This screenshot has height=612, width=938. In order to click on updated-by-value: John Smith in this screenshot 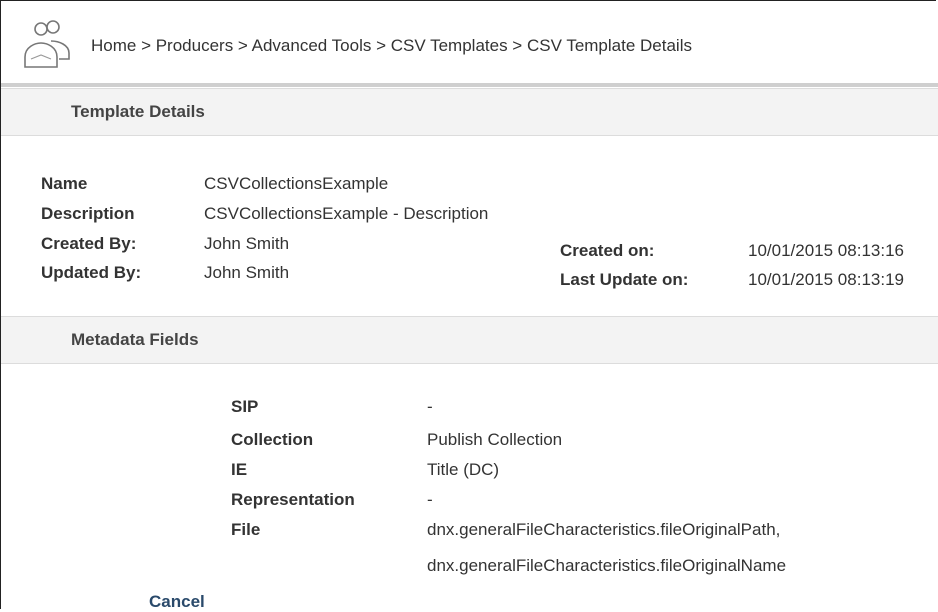, I will do `click(247, 272)`.